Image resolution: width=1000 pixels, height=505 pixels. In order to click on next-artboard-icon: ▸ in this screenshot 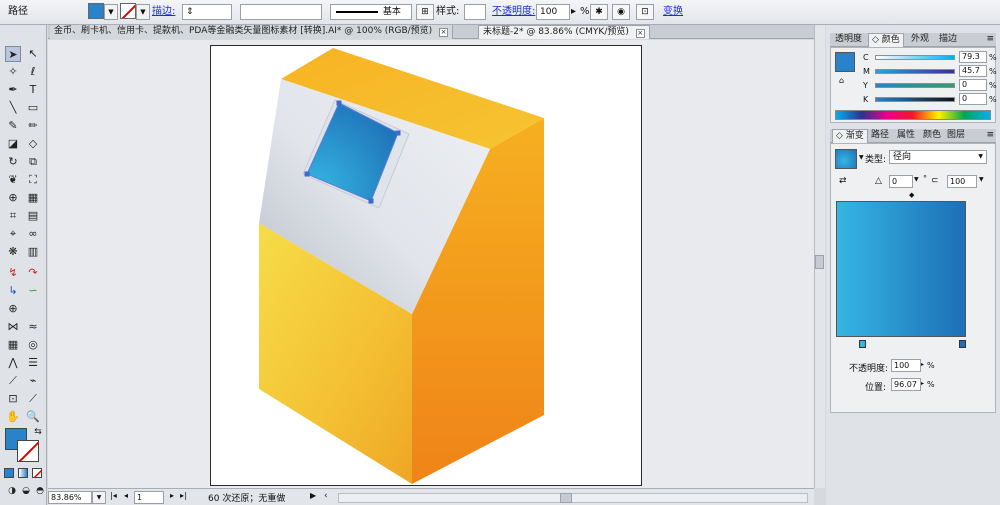, I will do `click(172, 495)`.